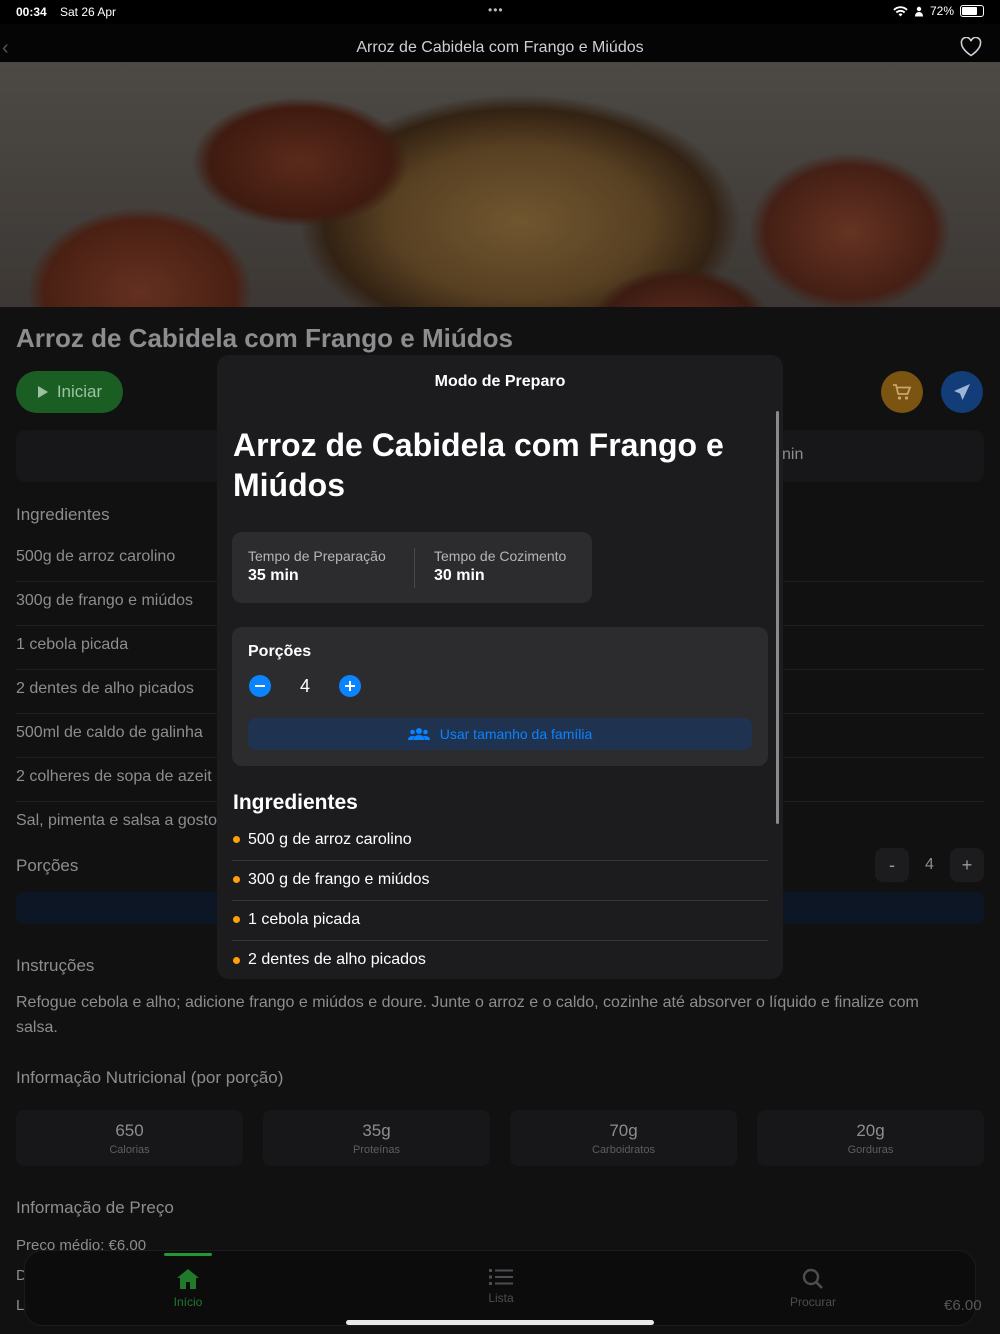  I want to click on orientation-lock-icon, so click(918, 11).